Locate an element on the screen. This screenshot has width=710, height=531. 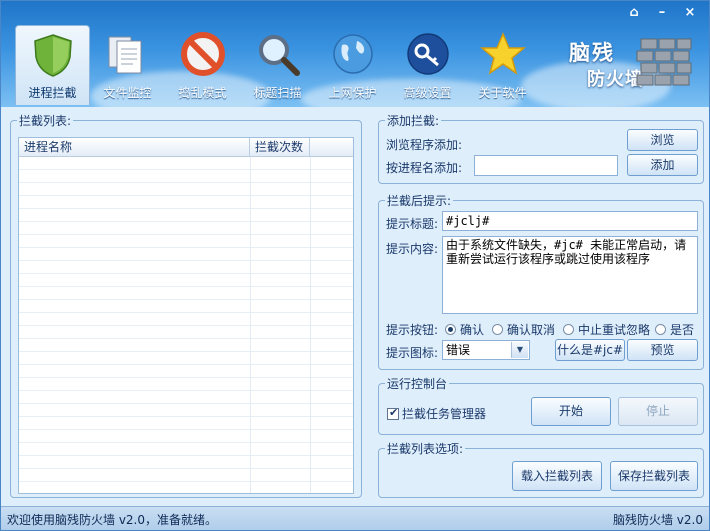
intercept-list-legend: 拦截列表: is located at coordinates (45, 120).